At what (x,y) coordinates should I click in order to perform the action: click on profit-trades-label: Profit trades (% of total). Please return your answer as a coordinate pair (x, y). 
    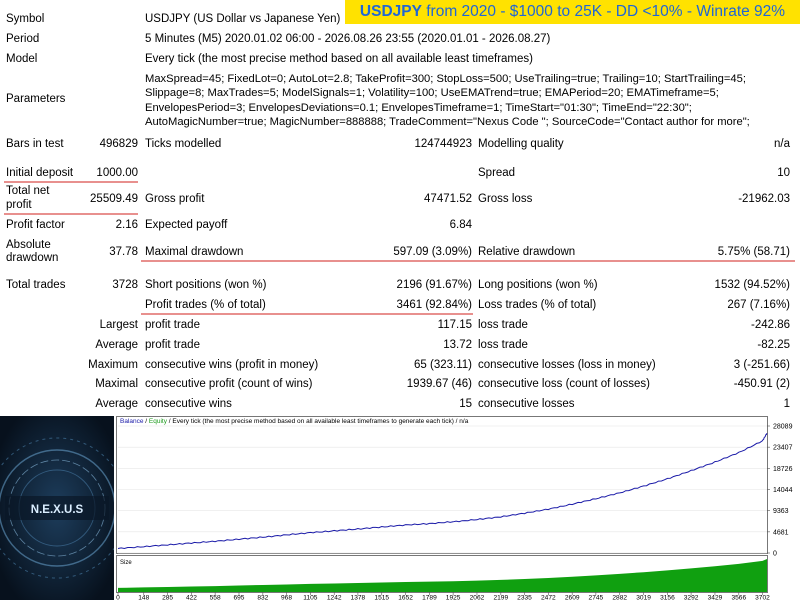
    Looking at the image, I should click on (205, 305).